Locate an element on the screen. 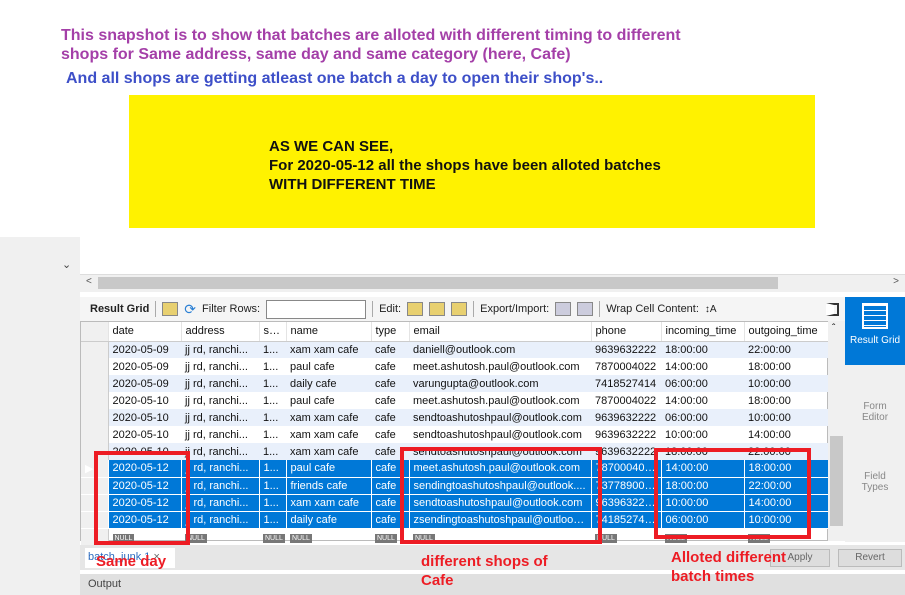  cell-name: friends cafe is located at coordinates (329, 486).